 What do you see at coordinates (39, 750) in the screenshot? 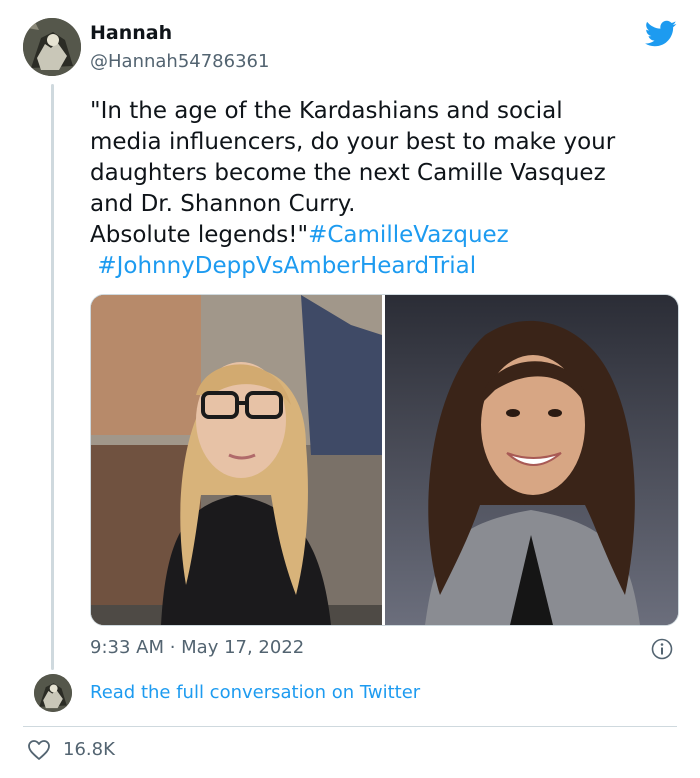
I see `heart-icon` at bounding box center [39, 750].